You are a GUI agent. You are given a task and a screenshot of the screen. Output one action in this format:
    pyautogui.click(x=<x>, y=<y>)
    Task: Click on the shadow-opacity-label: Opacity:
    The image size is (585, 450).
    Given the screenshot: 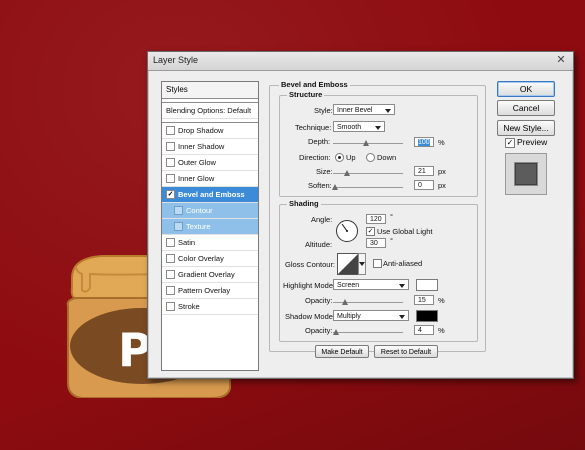 What is the action you would take?
    pyautogui.click(x=319, y=330)
    